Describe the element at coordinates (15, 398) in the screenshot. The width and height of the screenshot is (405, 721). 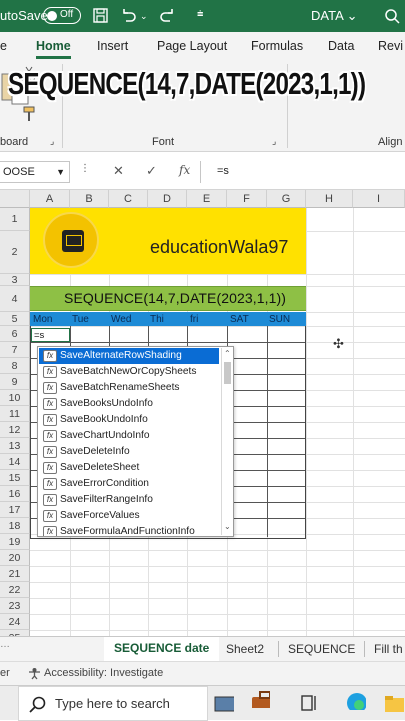
I see `row-header: 10` at that location.